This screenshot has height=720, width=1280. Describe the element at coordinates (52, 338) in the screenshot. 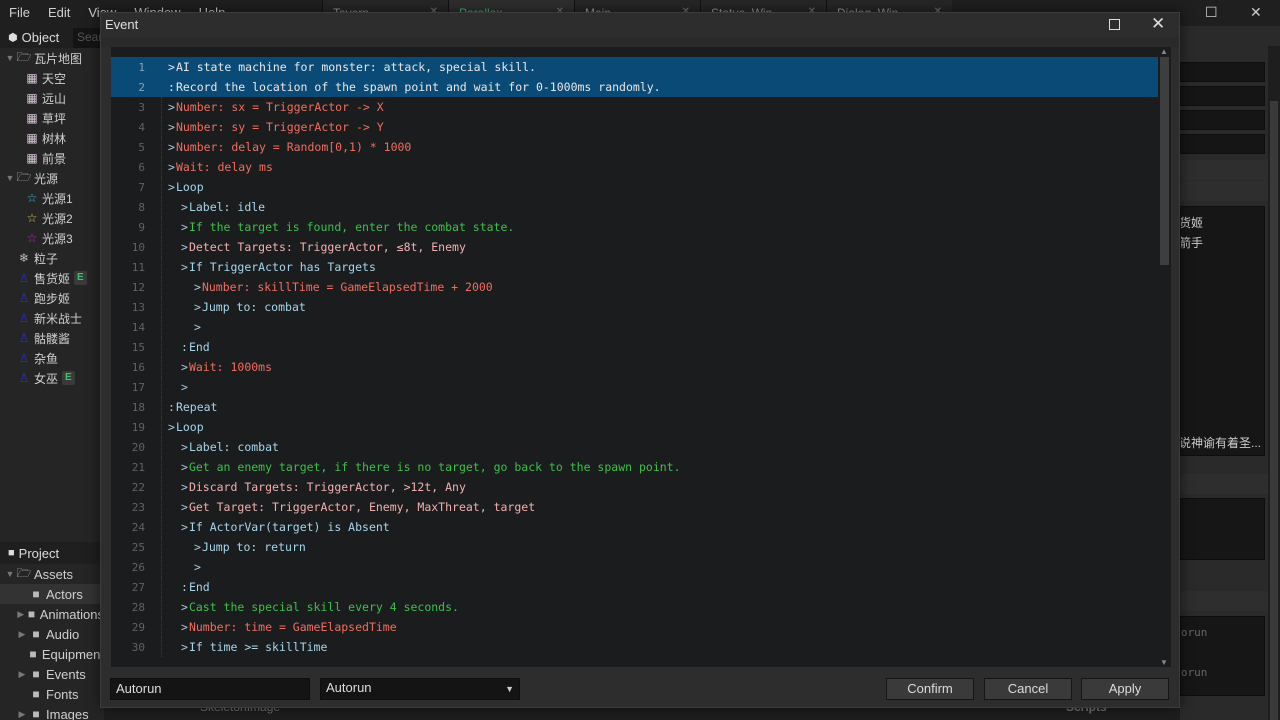

I see `object-tree-item: ♙ 骷髅酱` at that location.